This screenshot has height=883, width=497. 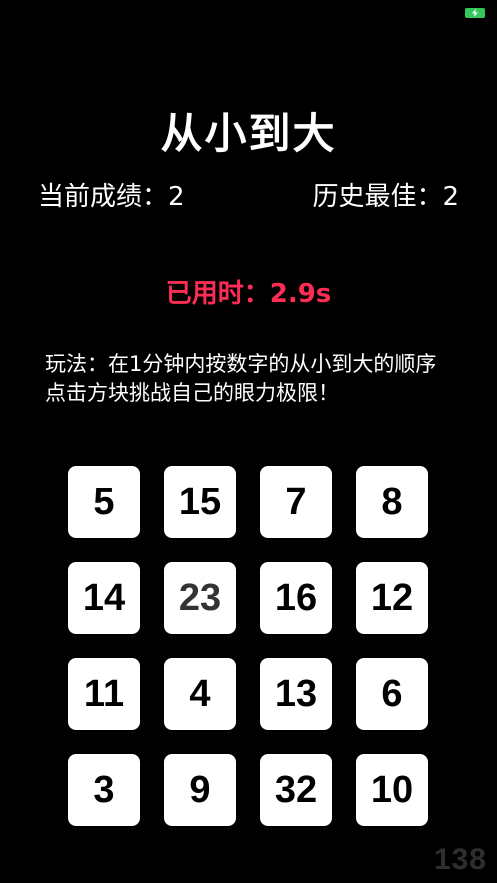 I want to click on elapsed-timer: 已用时：2.9s, so click(x=248, y=291).